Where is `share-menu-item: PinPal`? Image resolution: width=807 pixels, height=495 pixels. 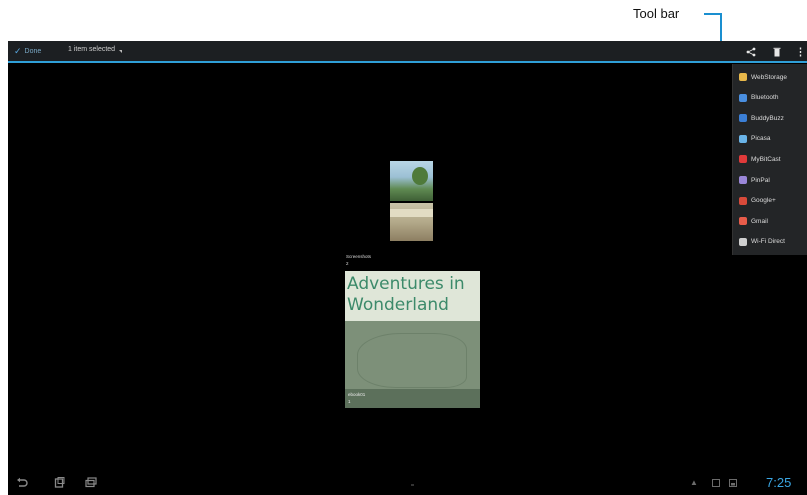 share-menu-item: PinPal is located at coordinates (770, 180).